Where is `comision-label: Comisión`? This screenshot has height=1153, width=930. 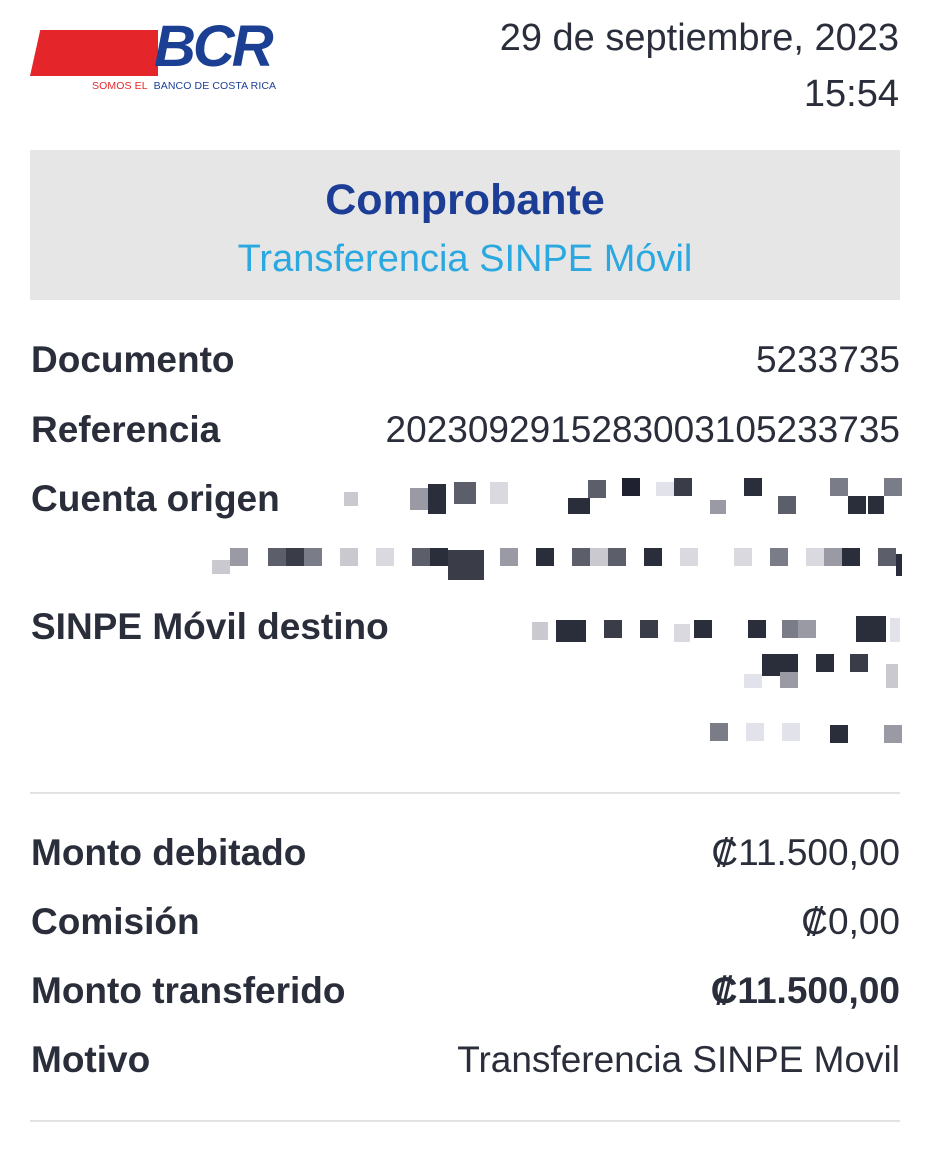
comision-label: Comisión is located at coordinates (115, 921).